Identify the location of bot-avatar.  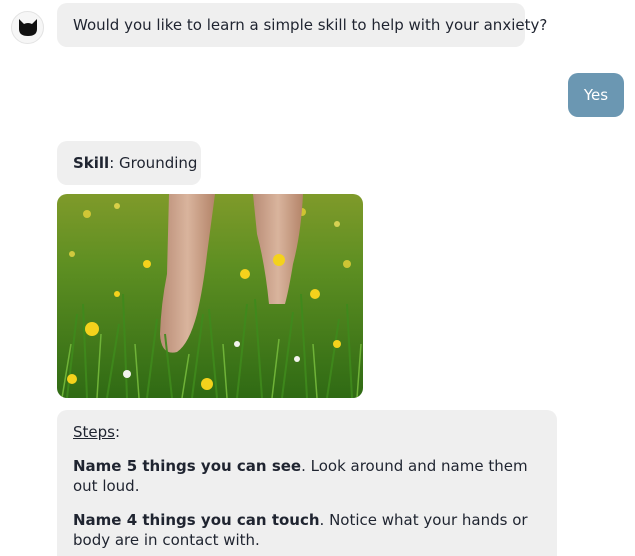
(27, 27).